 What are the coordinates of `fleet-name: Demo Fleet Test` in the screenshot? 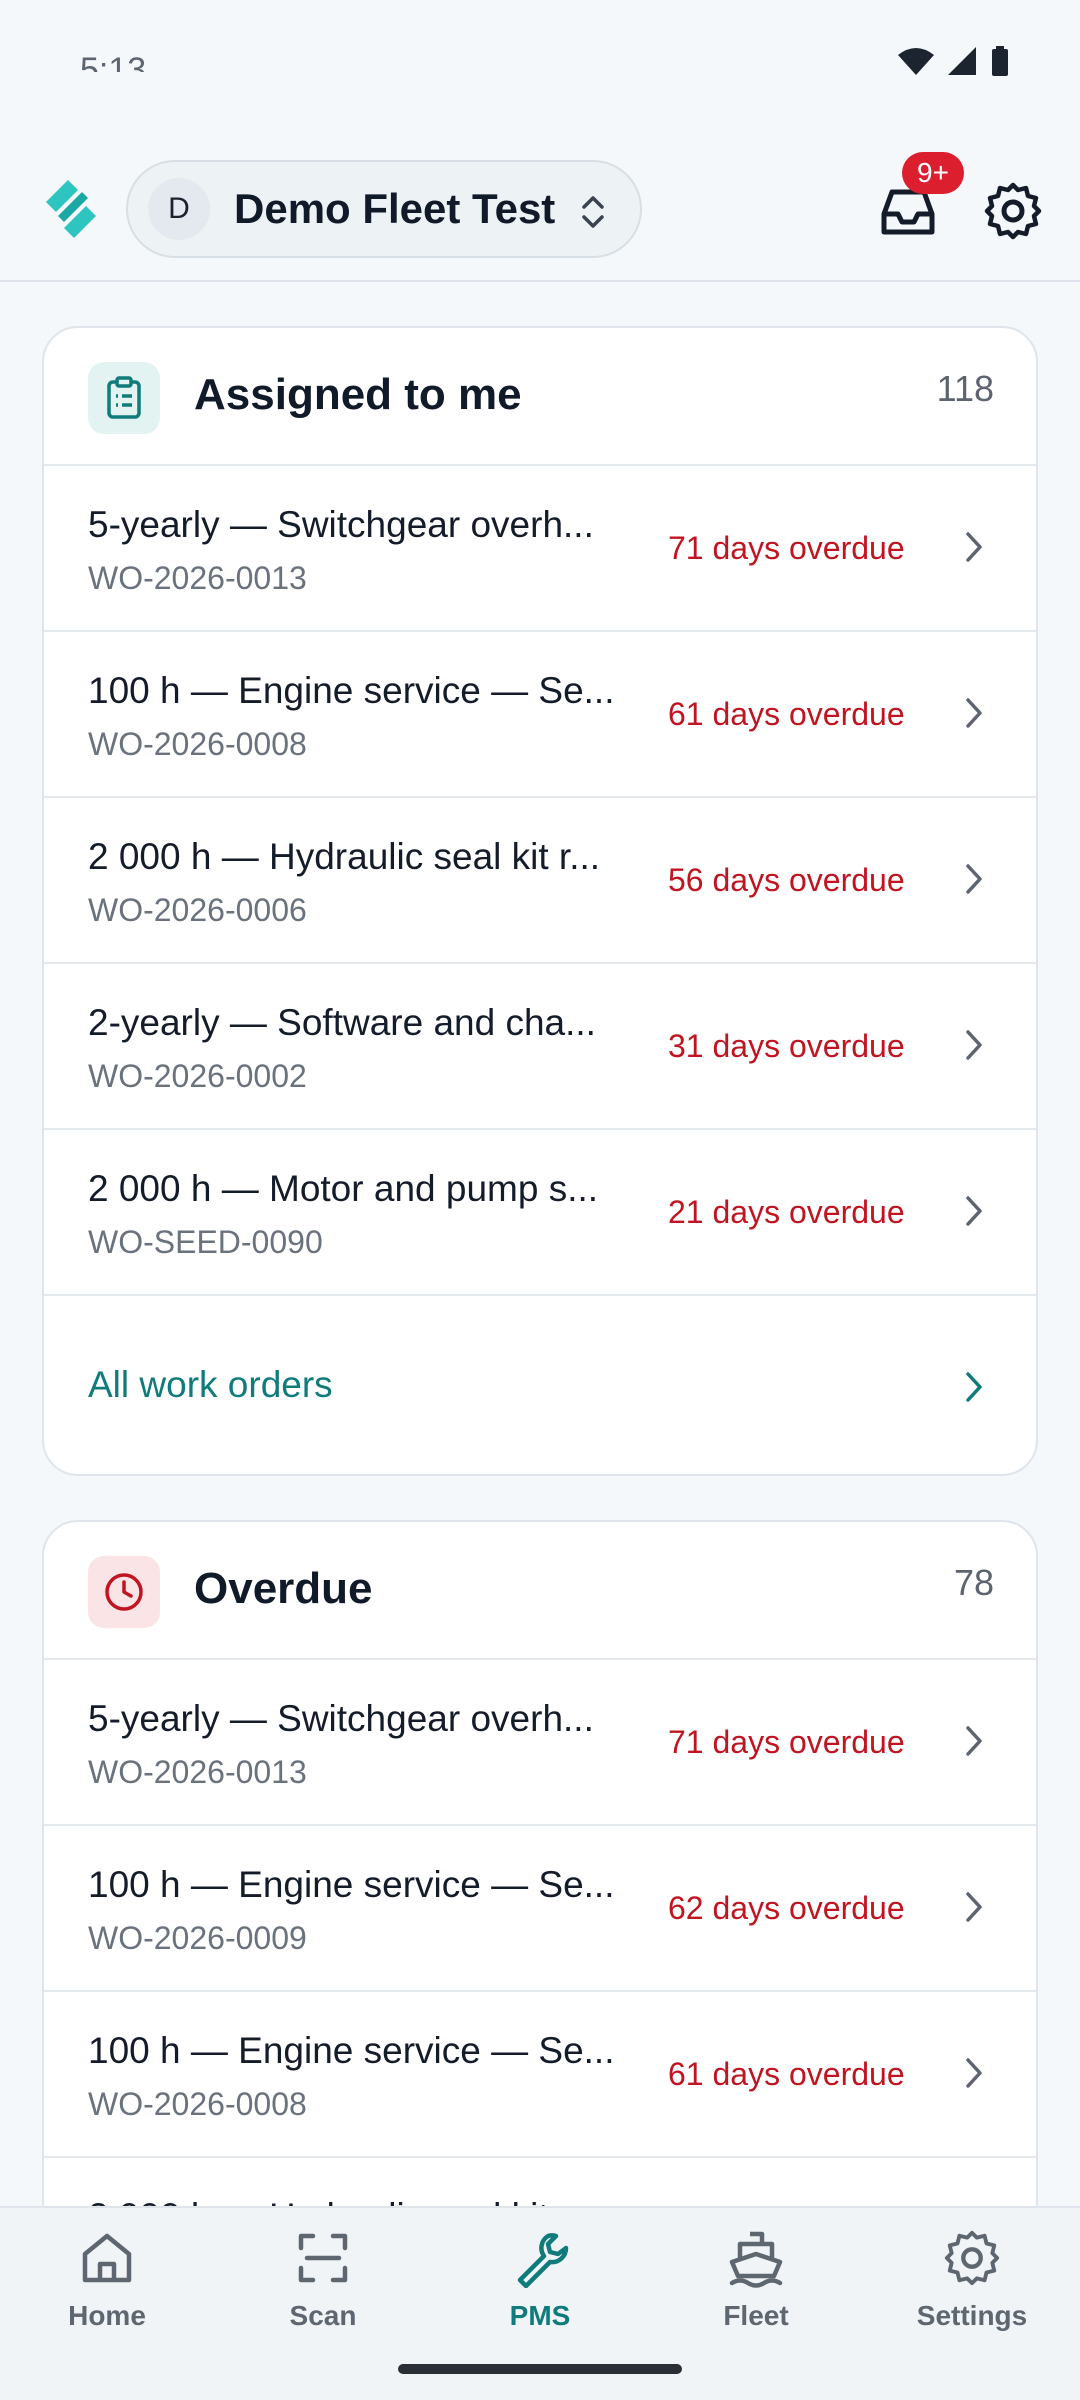 It's located at (395, 208).